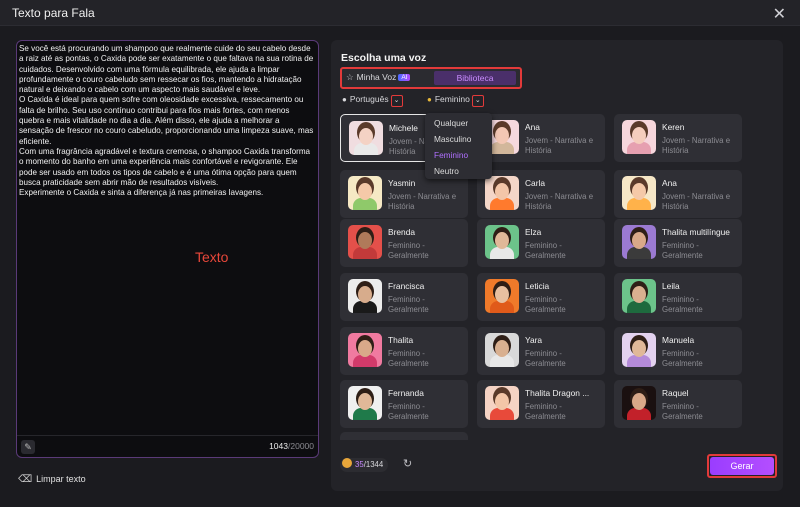 Image resolution: width=800 pixels, height=507 pixels. Describe the element at coordinates (431, 78) in the screenshot. I see `voice-source-tabs: ☆ Minha Voz AI Biblioteca` at that location.